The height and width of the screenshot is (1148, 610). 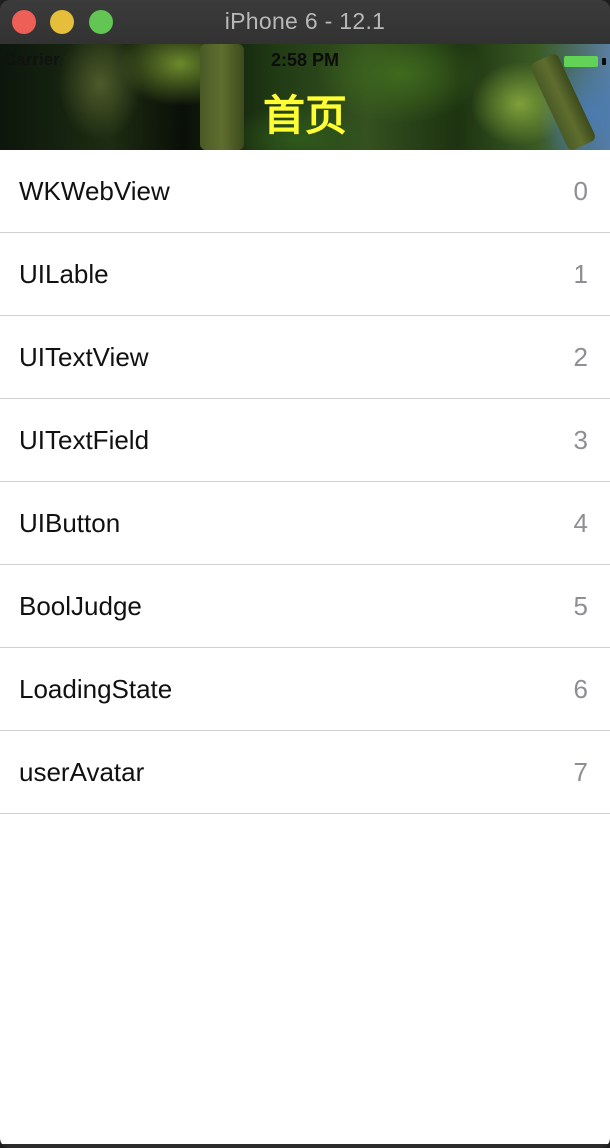 What do you see at coordinates (304, 115) in the screenshot?
I see `page-title: 首页` at bounding box center [304, 115].